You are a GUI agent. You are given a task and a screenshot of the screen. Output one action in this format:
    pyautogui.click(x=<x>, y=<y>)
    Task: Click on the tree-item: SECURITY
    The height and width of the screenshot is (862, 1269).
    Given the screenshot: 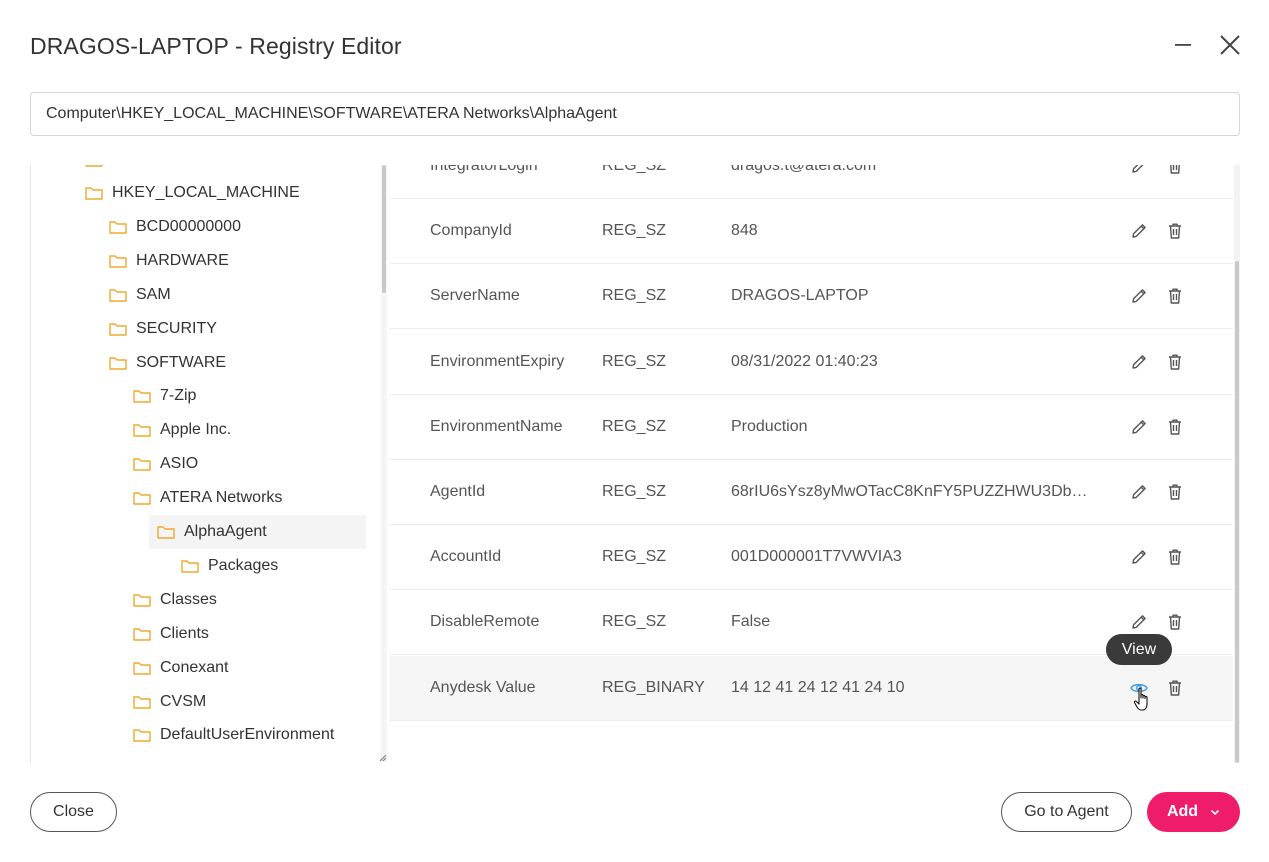 What is the action you would take?
    pyautogui.click(x=163, y=329)
    